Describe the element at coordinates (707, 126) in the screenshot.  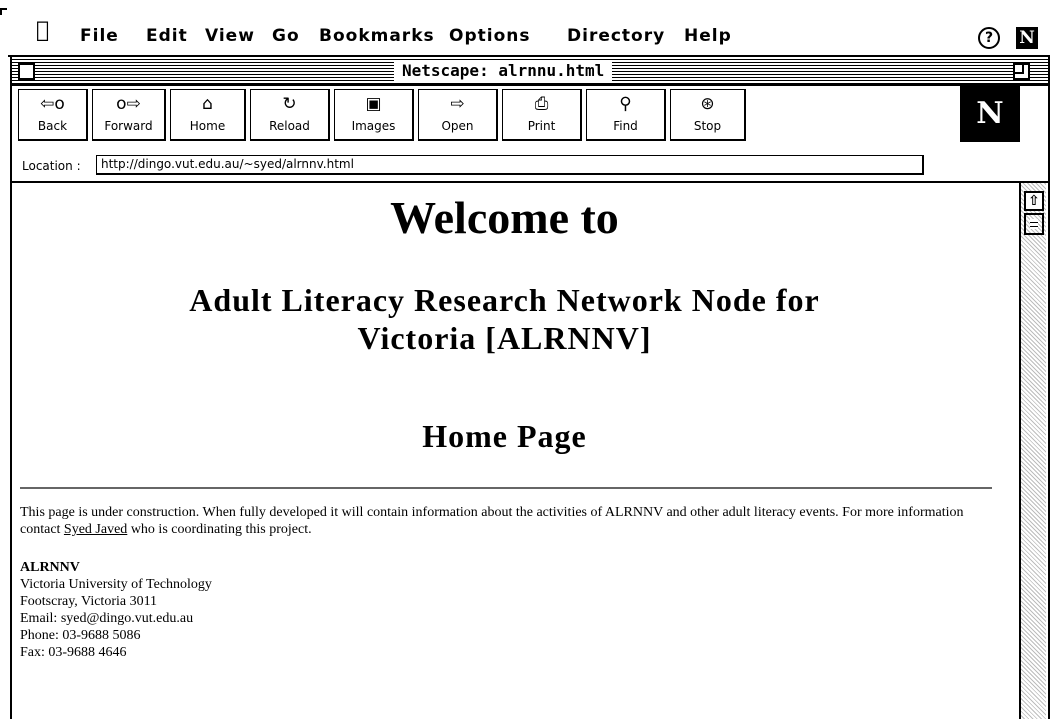
I see `stop-button-label: Stop` at that location.